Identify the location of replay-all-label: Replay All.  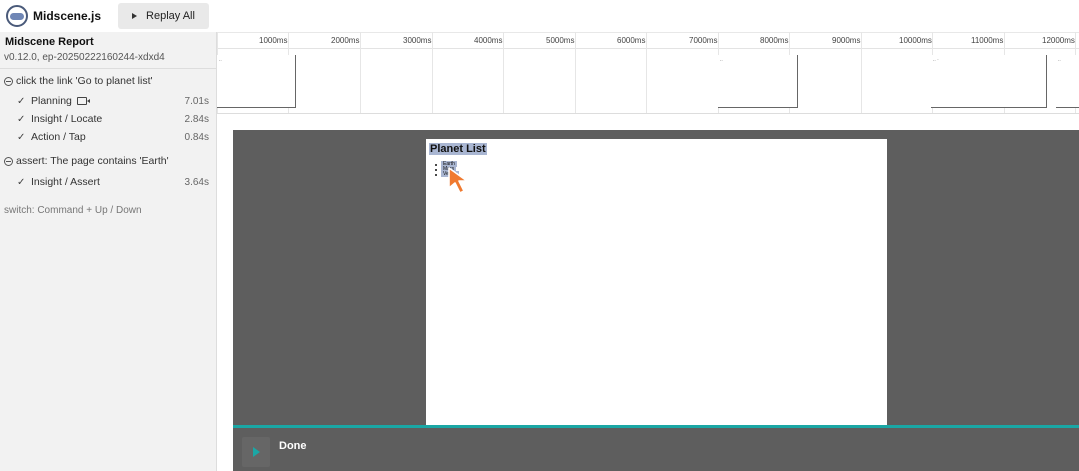
(170, 16).